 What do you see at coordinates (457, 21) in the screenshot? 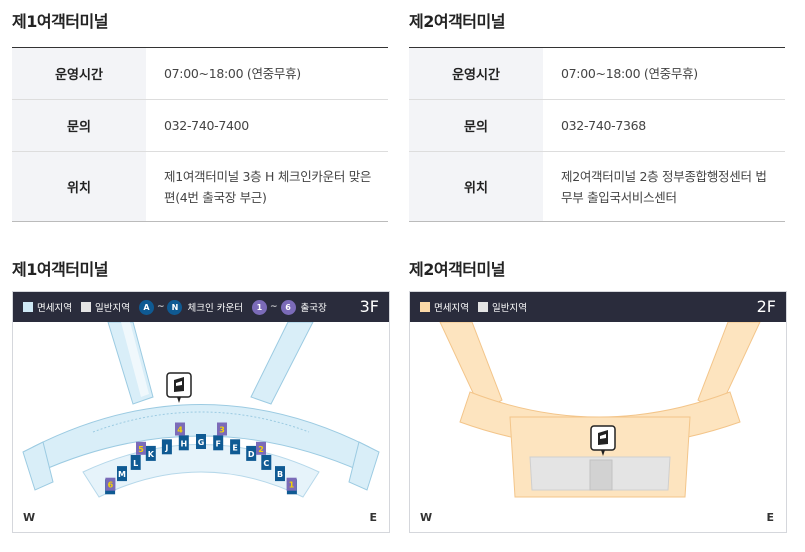
I see `terminal2-title: 제2여객터미널` at bounding box center [457, 21].